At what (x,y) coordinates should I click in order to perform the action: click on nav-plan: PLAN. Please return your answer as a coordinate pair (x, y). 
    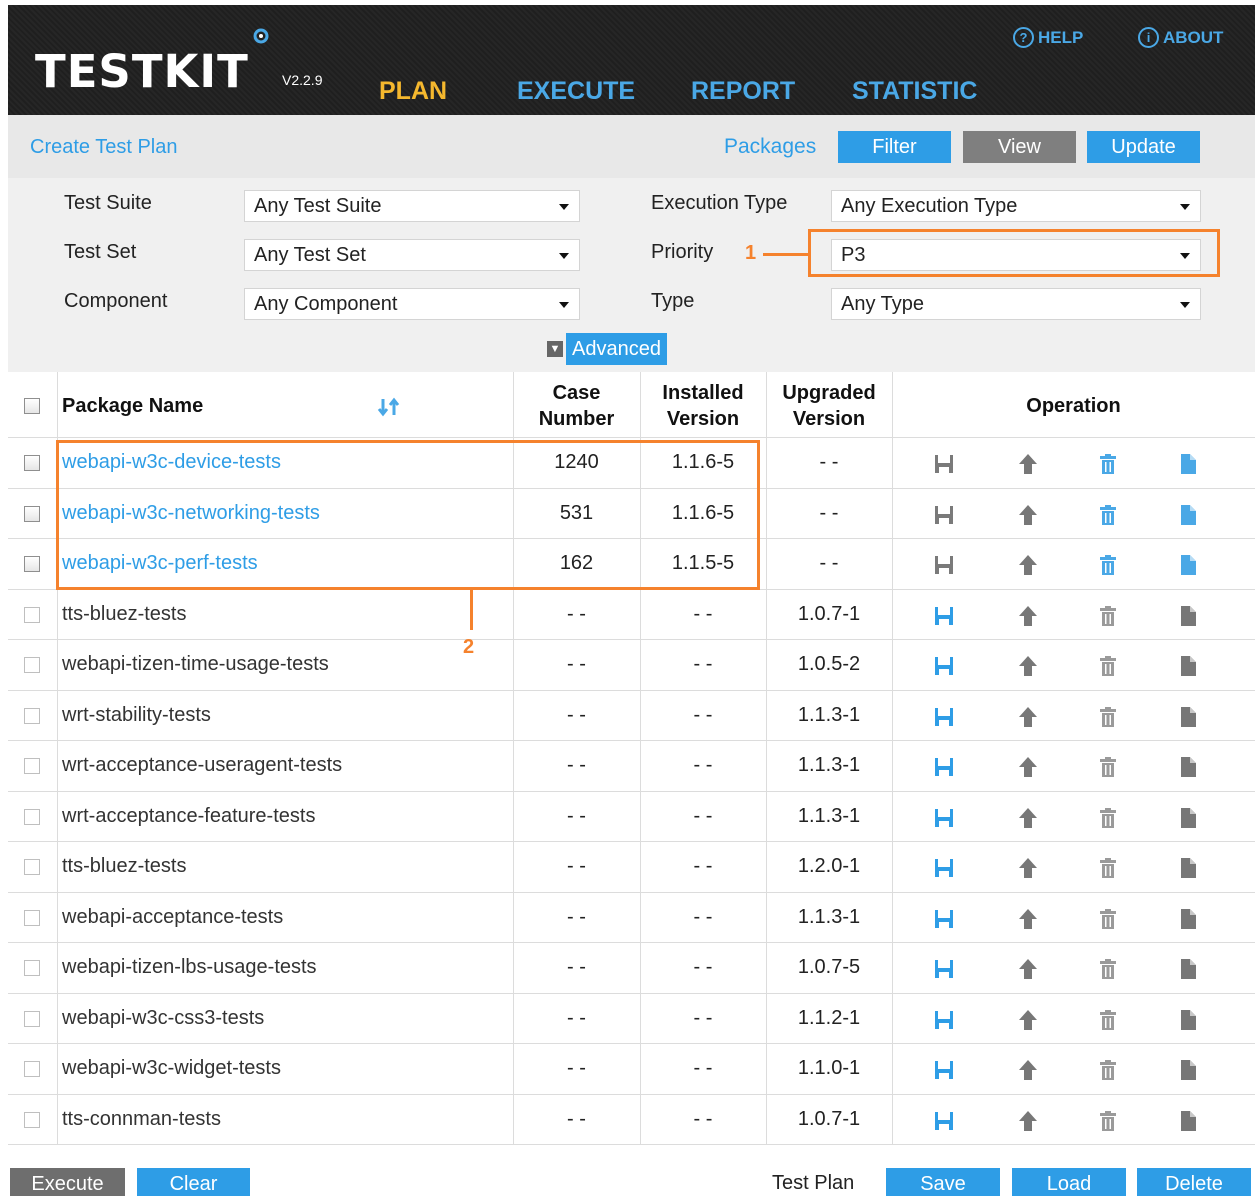
    Looking at the image, I should click on (413, 91).